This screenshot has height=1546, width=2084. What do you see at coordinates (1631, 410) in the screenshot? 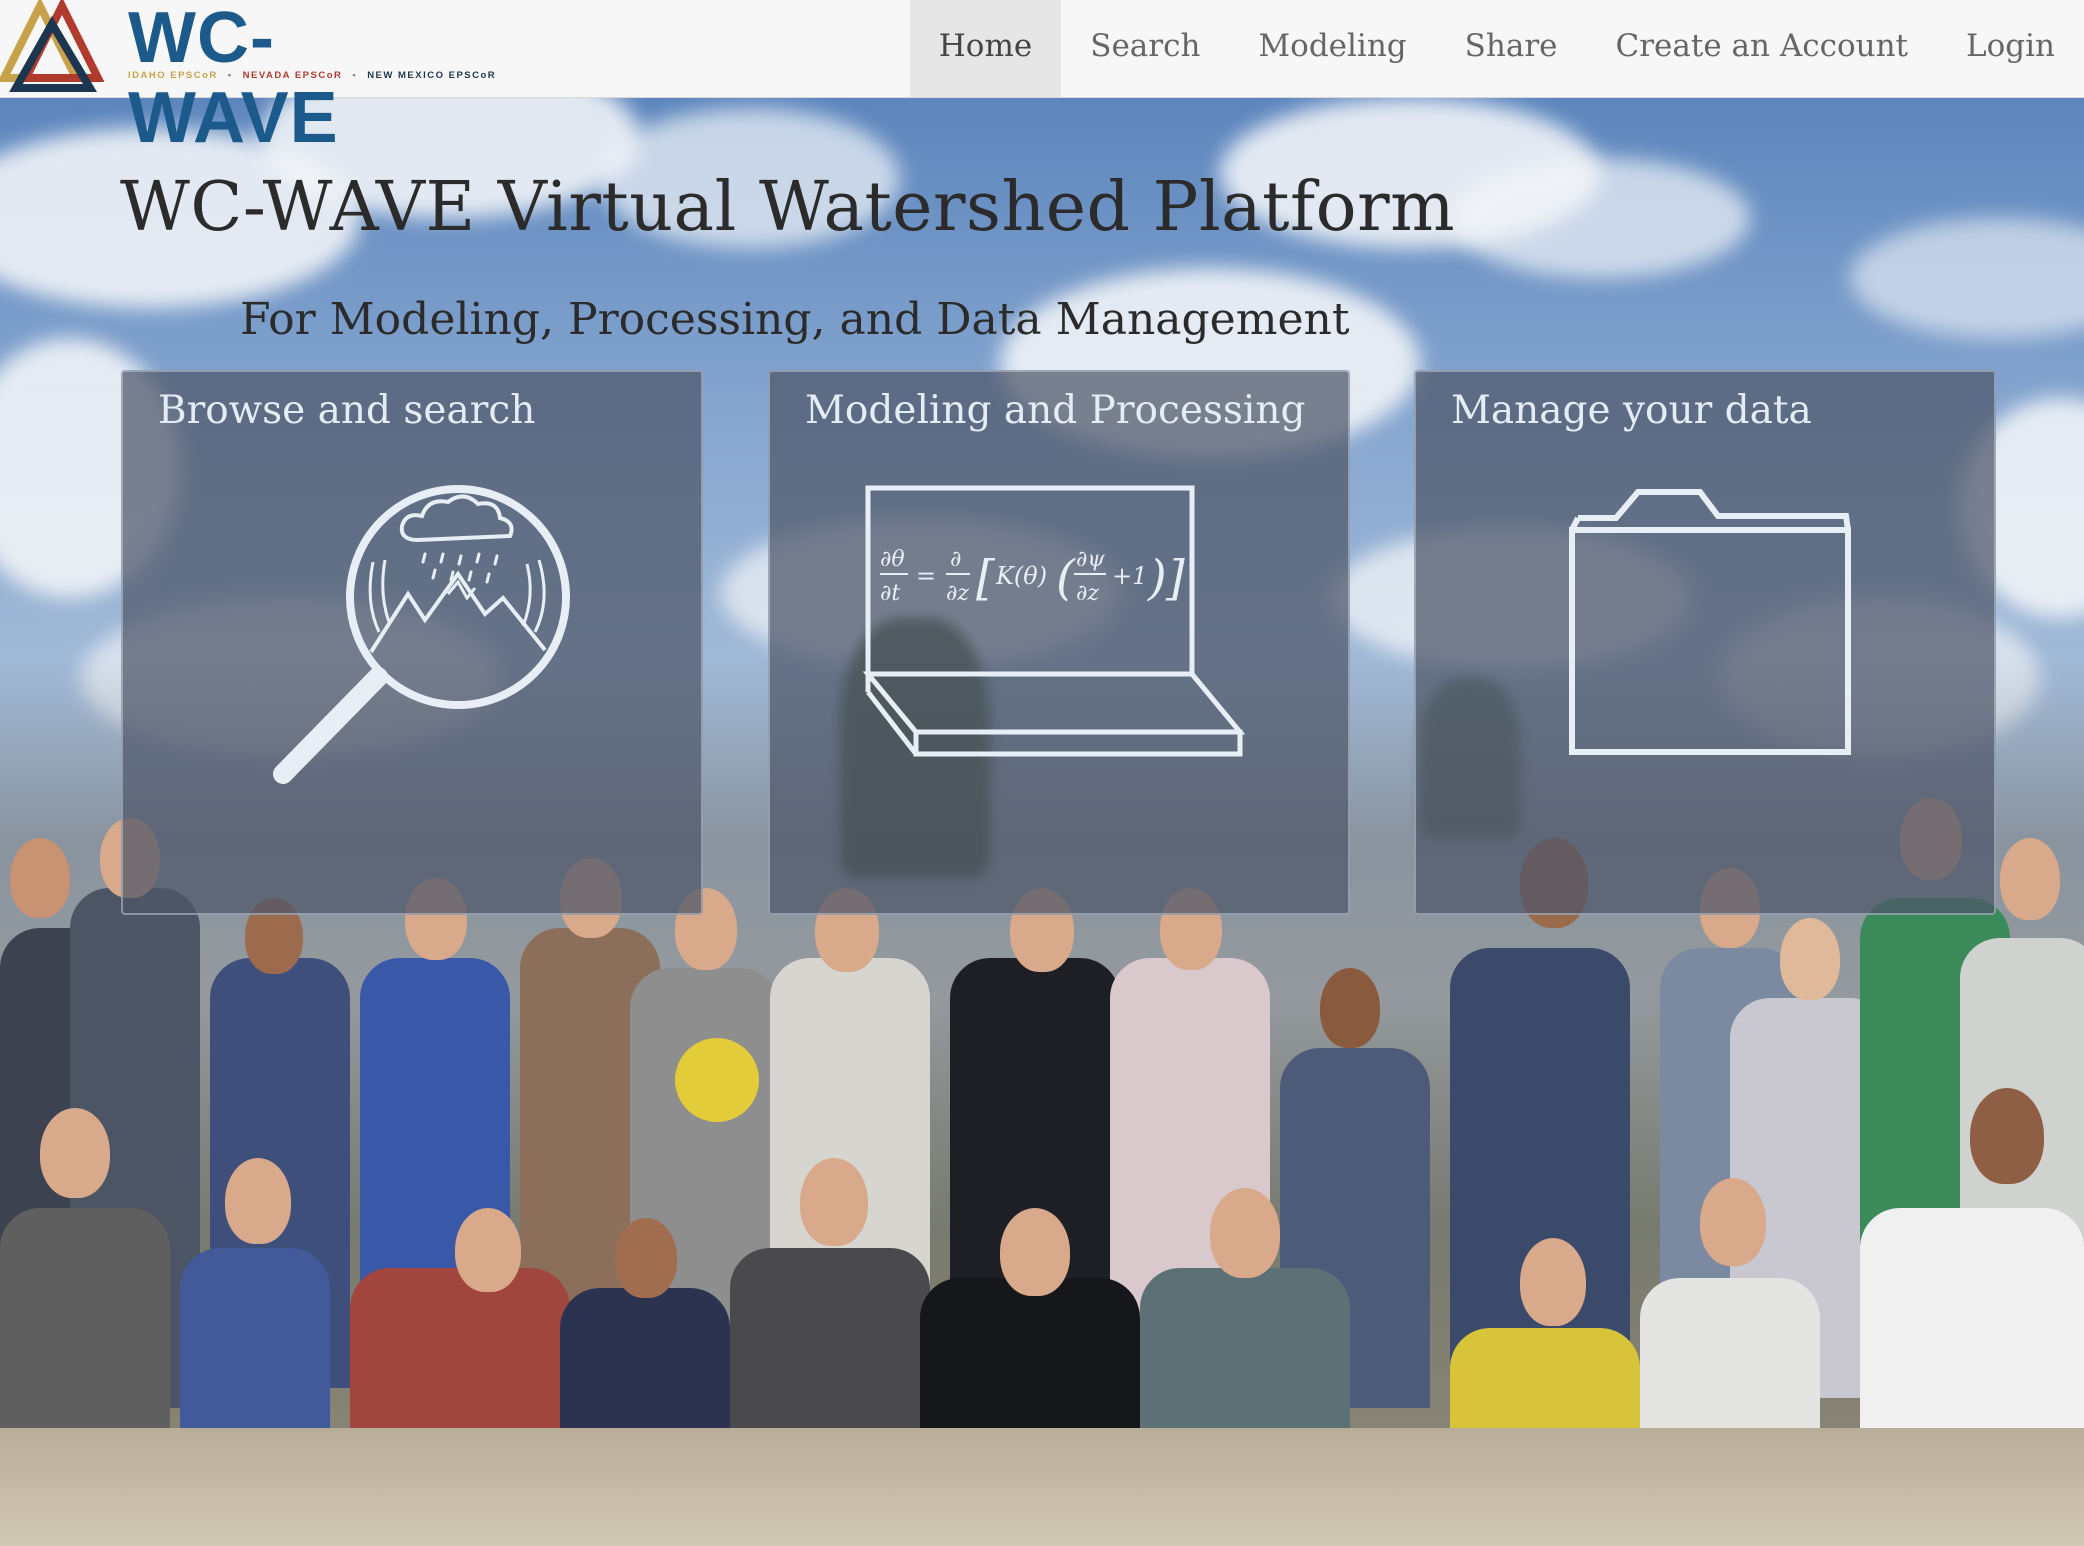
I see `manage-data-title: Manage your data` at bounding box center [1631, 410].